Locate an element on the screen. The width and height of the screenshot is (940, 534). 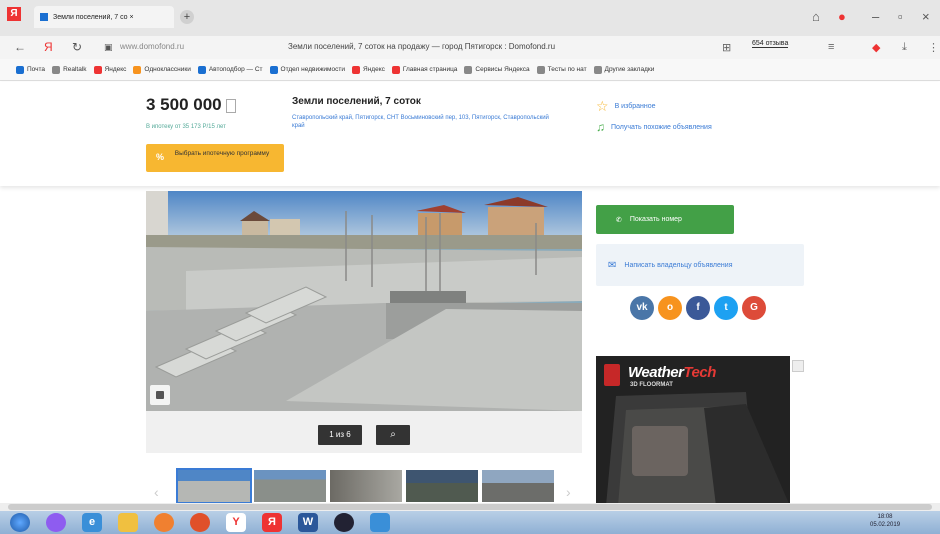
photo-counter: 1 из 6 is located at coordinates (340, 435).